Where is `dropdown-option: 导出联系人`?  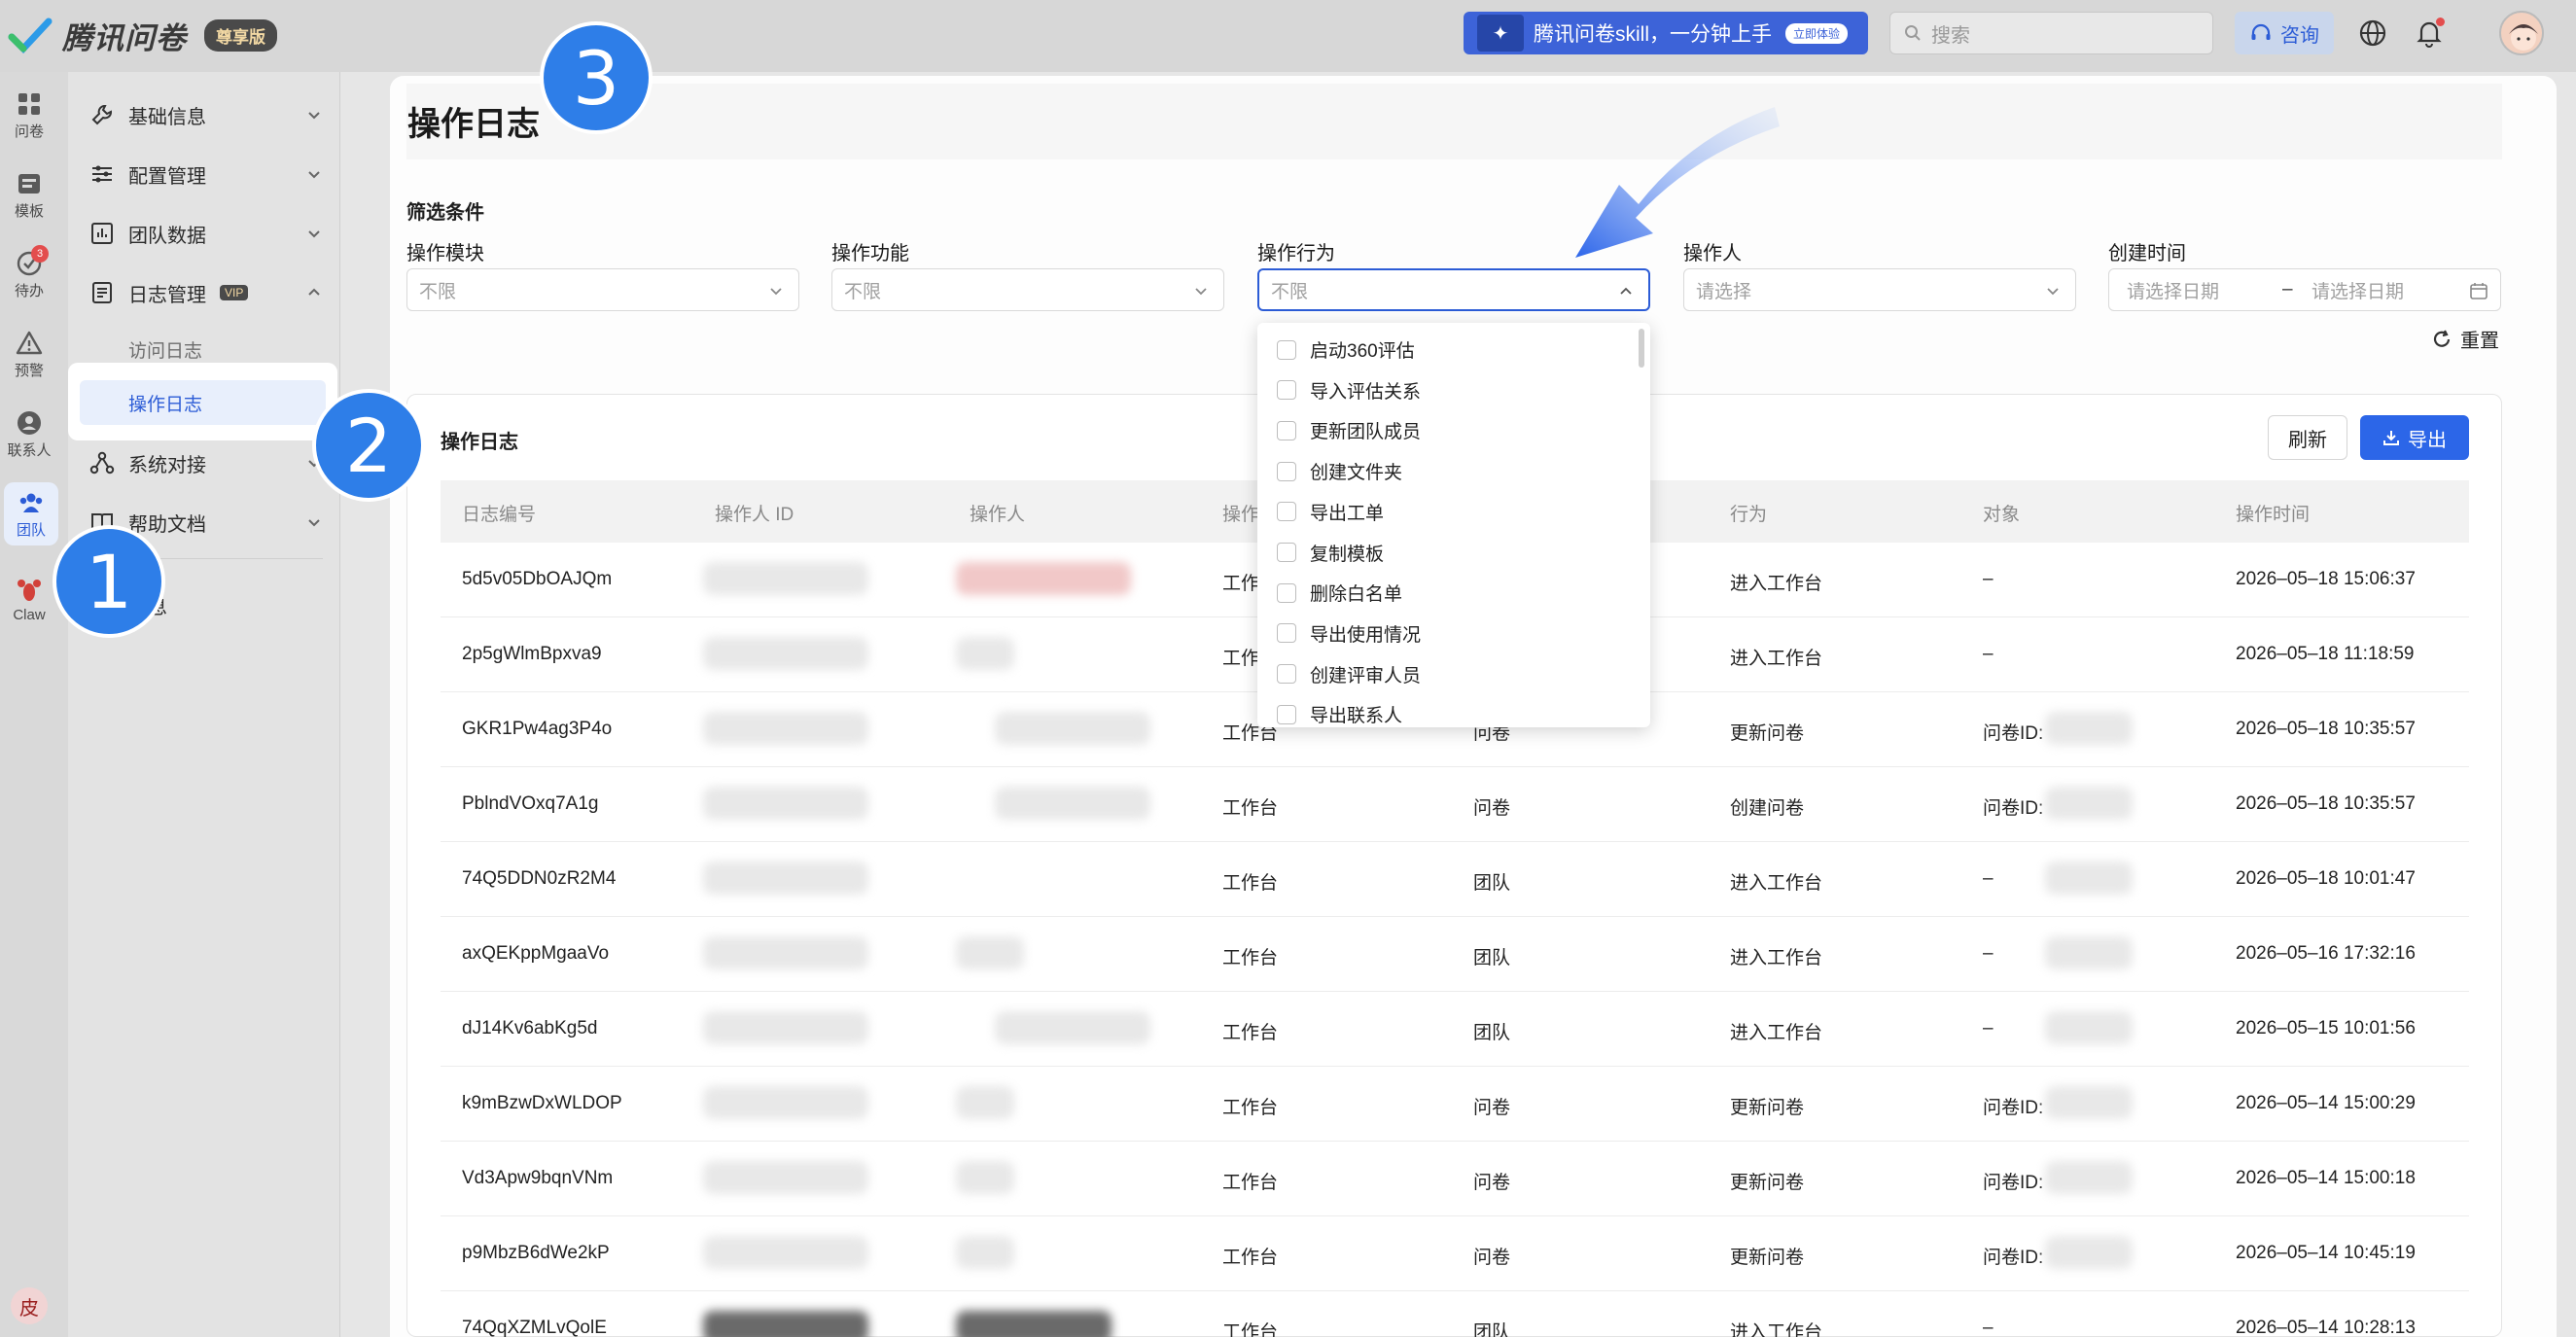
dropdown-option: 导出联系人 is located at coordinates (1340, 714).